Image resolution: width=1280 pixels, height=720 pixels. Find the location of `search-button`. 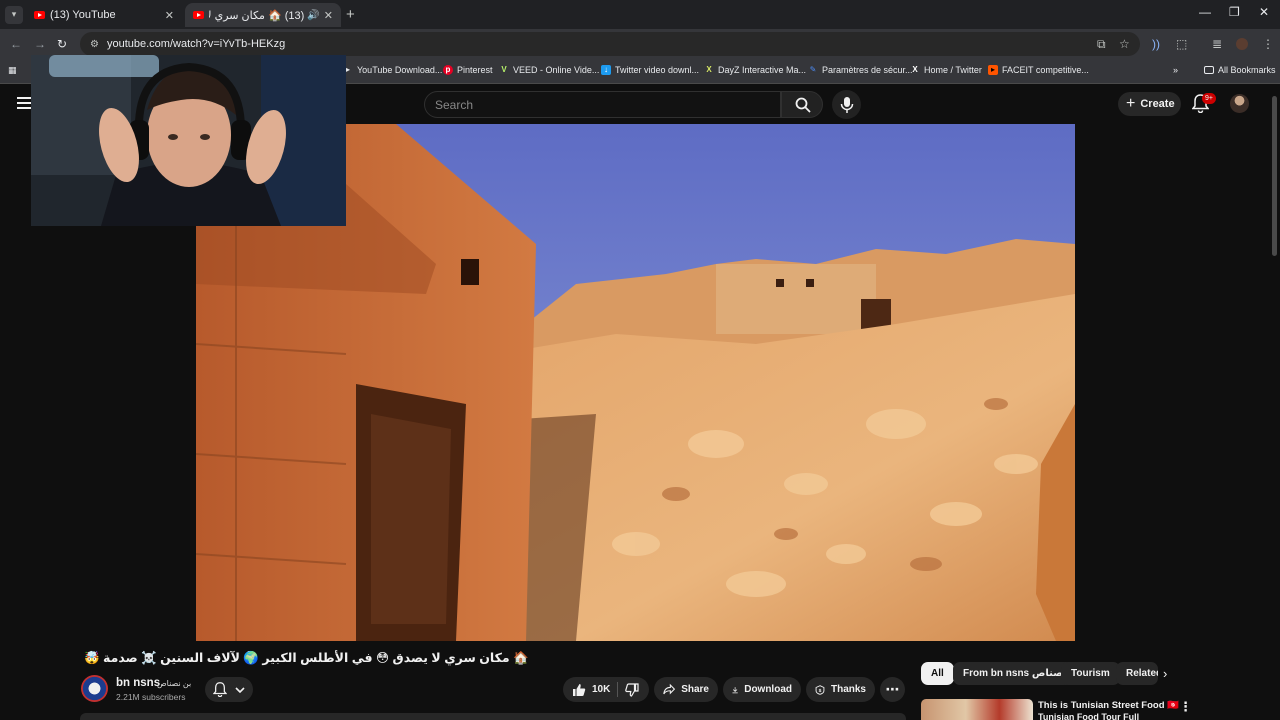

search-button is located at coordinates (802, 104).